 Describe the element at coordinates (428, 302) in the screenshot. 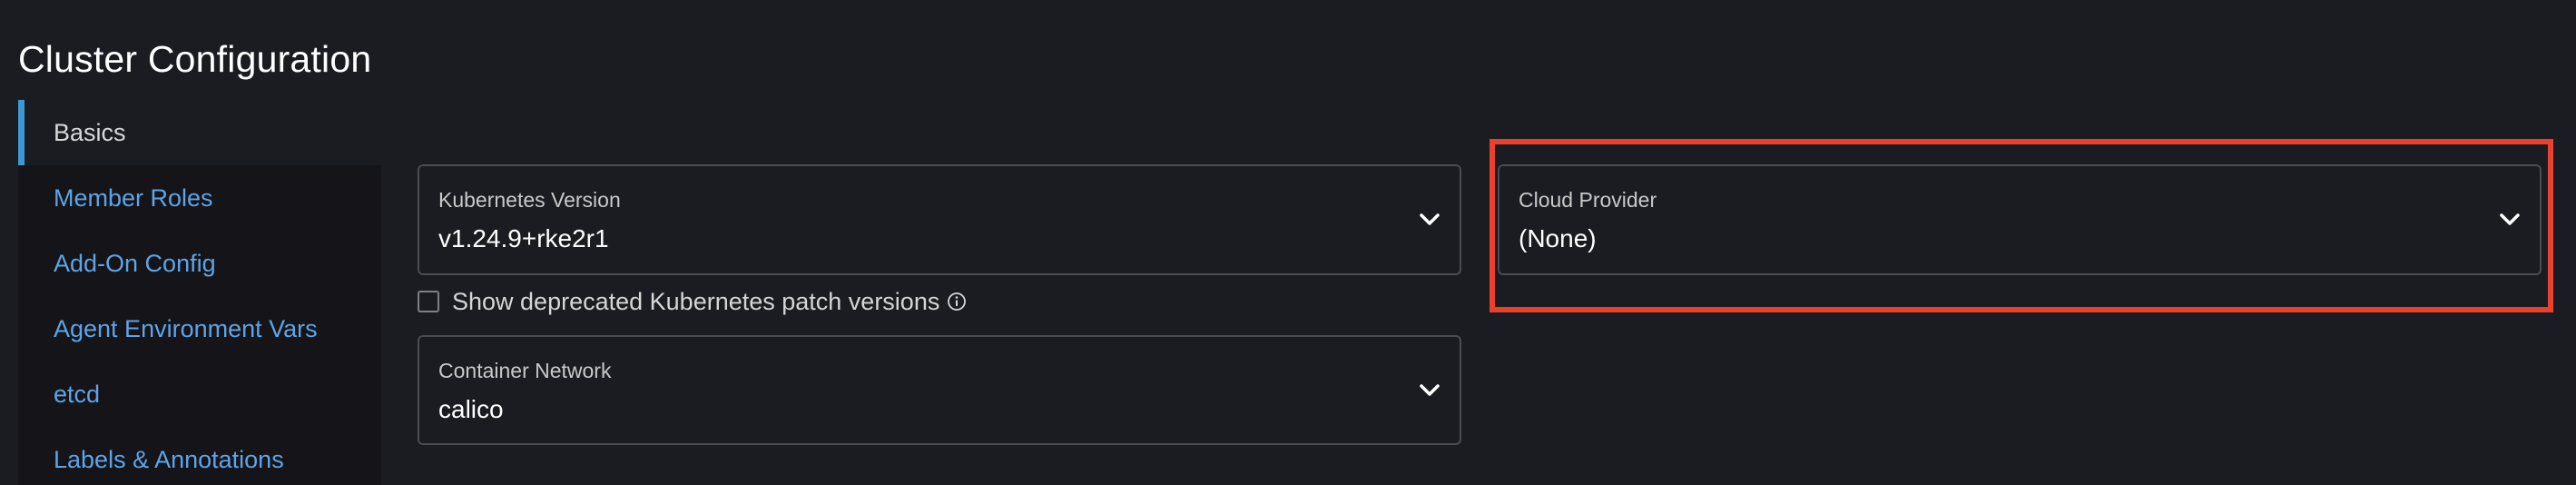

I see `show-deprecated-checkbox` at that location.